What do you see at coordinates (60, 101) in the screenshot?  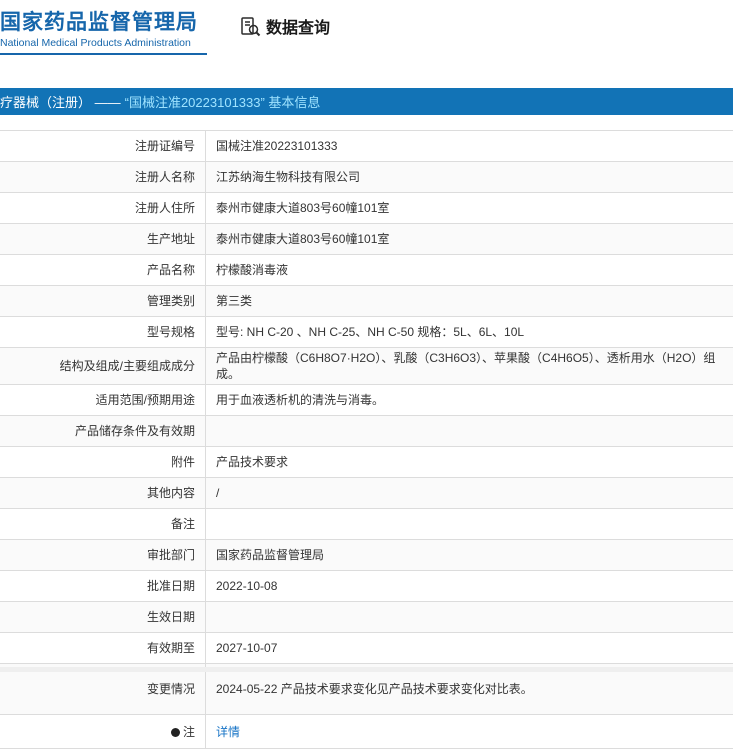 I see `banner-prefix: 疗器械（注册） ——` at bounding box center [60, 101].